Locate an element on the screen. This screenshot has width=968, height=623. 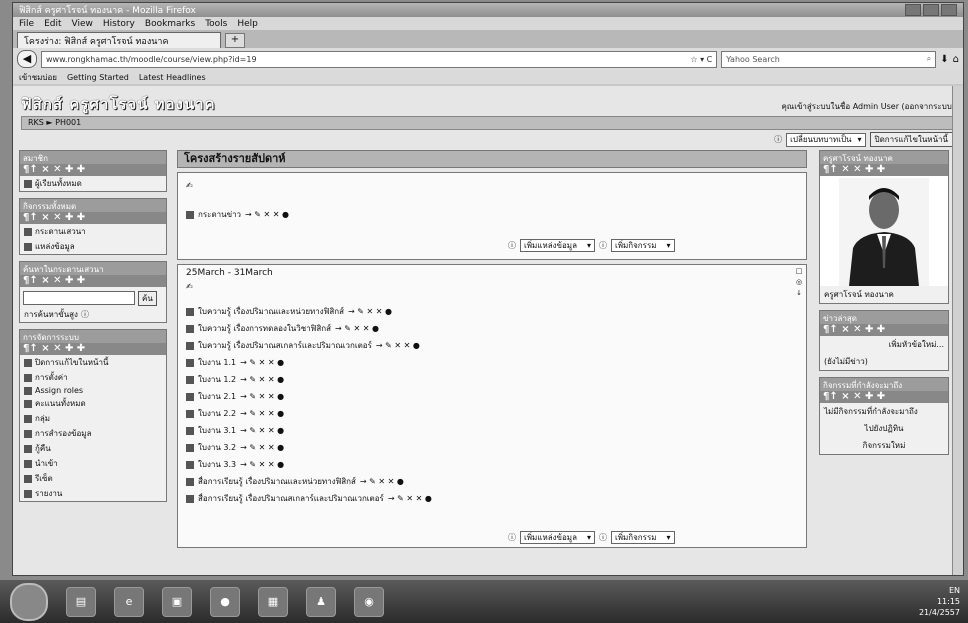
app-icon: ▦ is located at coordinates (273, 601).